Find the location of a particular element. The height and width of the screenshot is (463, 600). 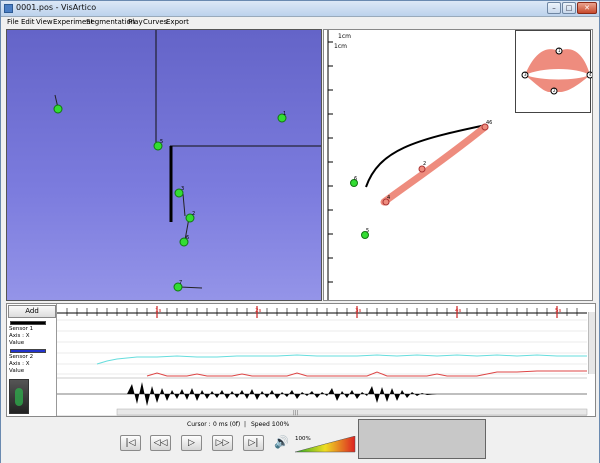

point-label: 46 is located at coordinates (489, 123).